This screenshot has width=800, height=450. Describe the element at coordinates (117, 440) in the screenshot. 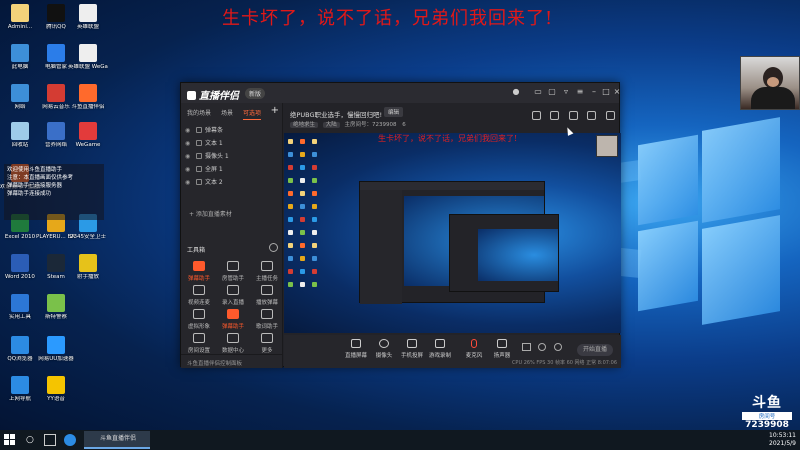

I see `taskbar-app-douyu: 斗鱼直播伴侣` at that location.